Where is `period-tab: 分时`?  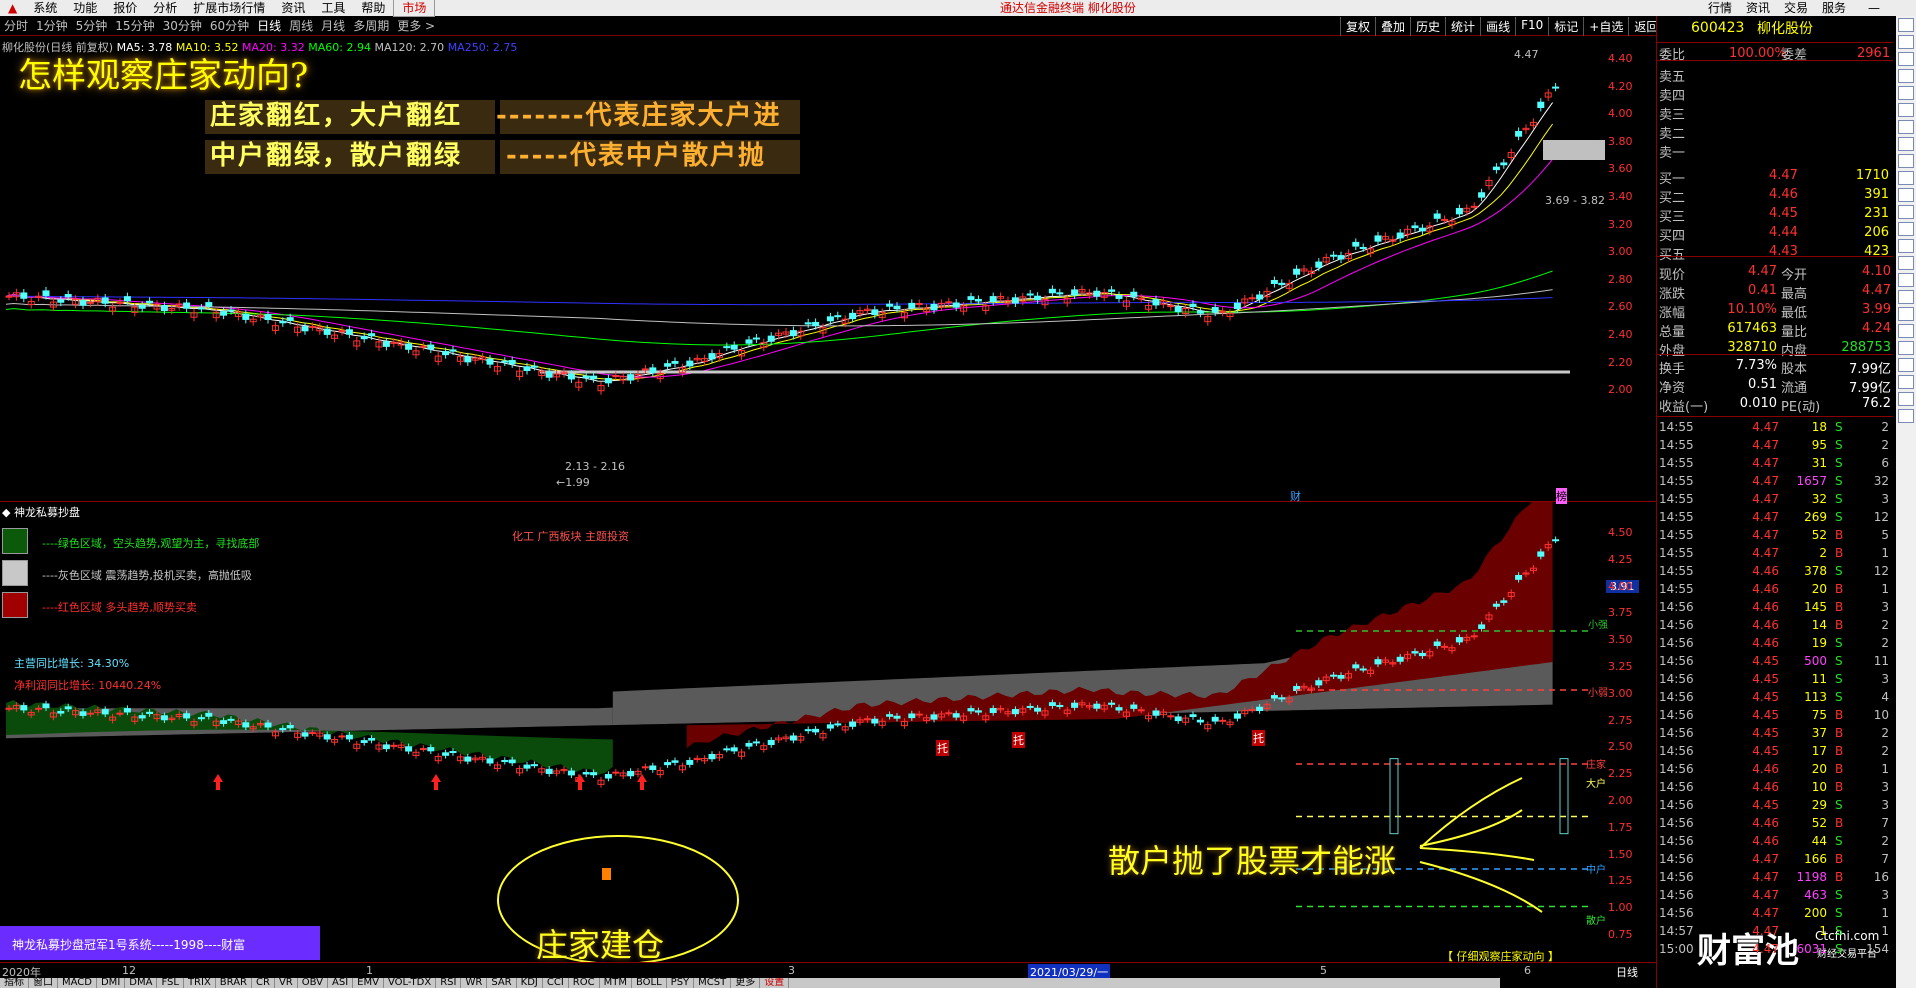
period-tab: 分时 is located at coordinates (16, 25).